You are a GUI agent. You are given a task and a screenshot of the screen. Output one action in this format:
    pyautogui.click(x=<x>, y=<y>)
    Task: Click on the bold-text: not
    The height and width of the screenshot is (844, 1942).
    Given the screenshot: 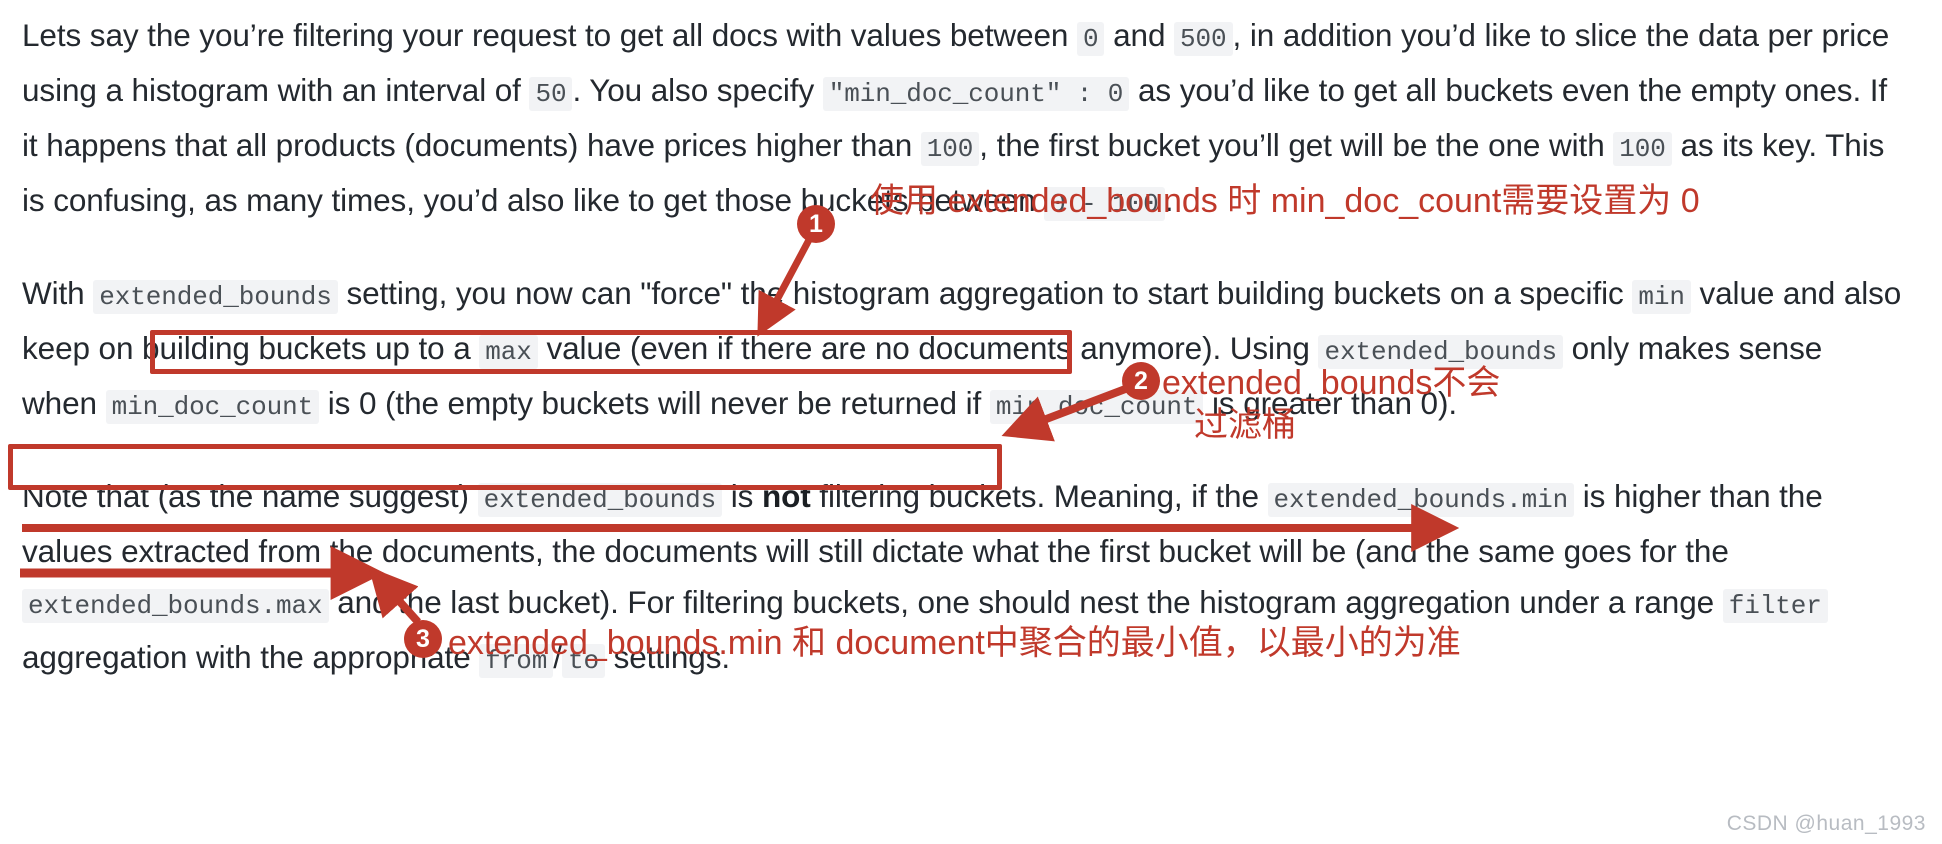 What is the action you would take?
    pyautogui.click(x=786, y=496)
    